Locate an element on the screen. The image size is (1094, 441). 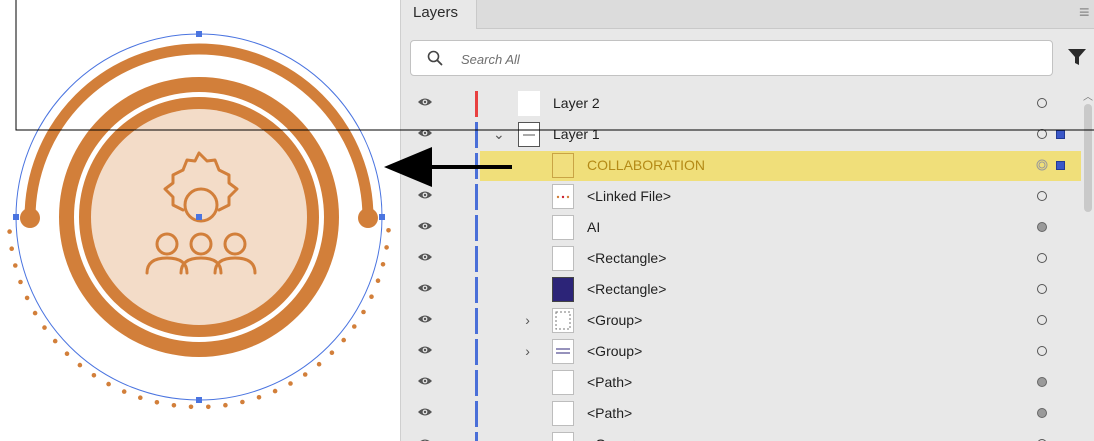
panel-tab-bar: Layers ≡ is located at coordinates (747, 14).